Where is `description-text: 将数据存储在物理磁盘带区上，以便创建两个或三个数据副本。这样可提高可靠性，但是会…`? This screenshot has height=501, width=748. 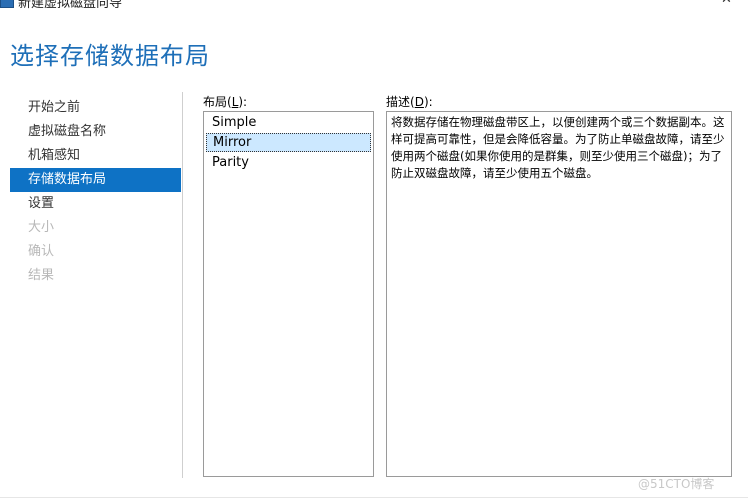
description-text: 将数据存储在物理磁盘带区上，以便创建两个或三个数据副本。这样可提高可靠性，但是会… is located at coordinates (558, 147).